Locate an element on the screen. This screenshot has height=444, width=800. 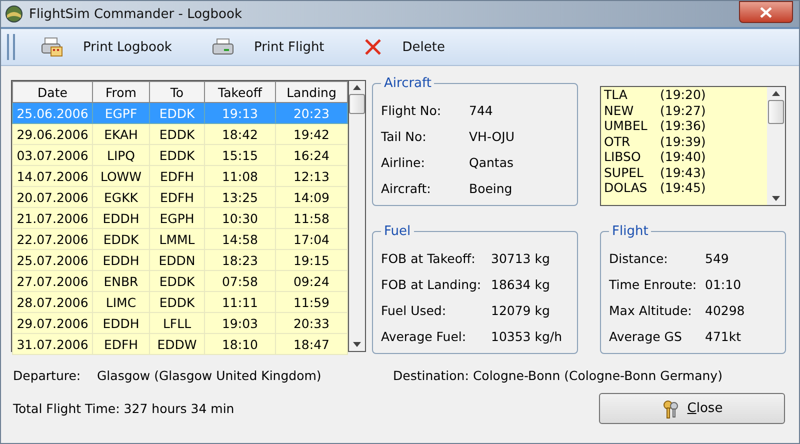
table-row: 22.07.2006 EDDK LMML 14:58 17:04 is located at coordinates (180, 239).